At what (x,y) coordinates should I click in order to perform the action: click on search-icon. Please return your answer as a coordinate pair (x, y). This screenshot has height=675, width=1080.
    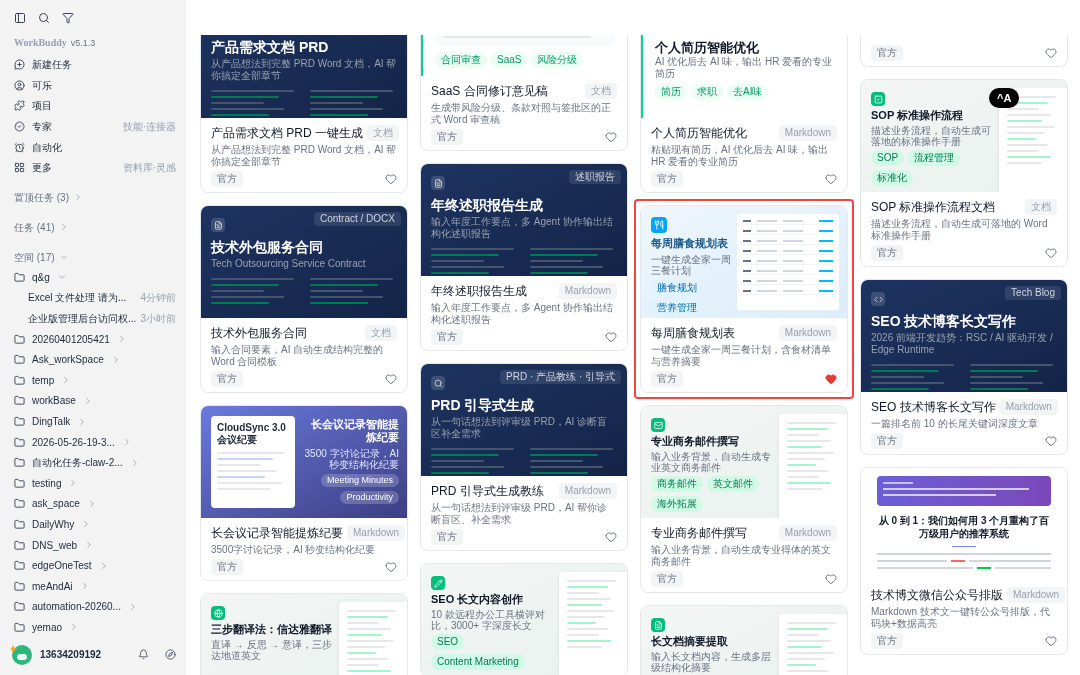
    Looking at the image, I should click on (44, 18).